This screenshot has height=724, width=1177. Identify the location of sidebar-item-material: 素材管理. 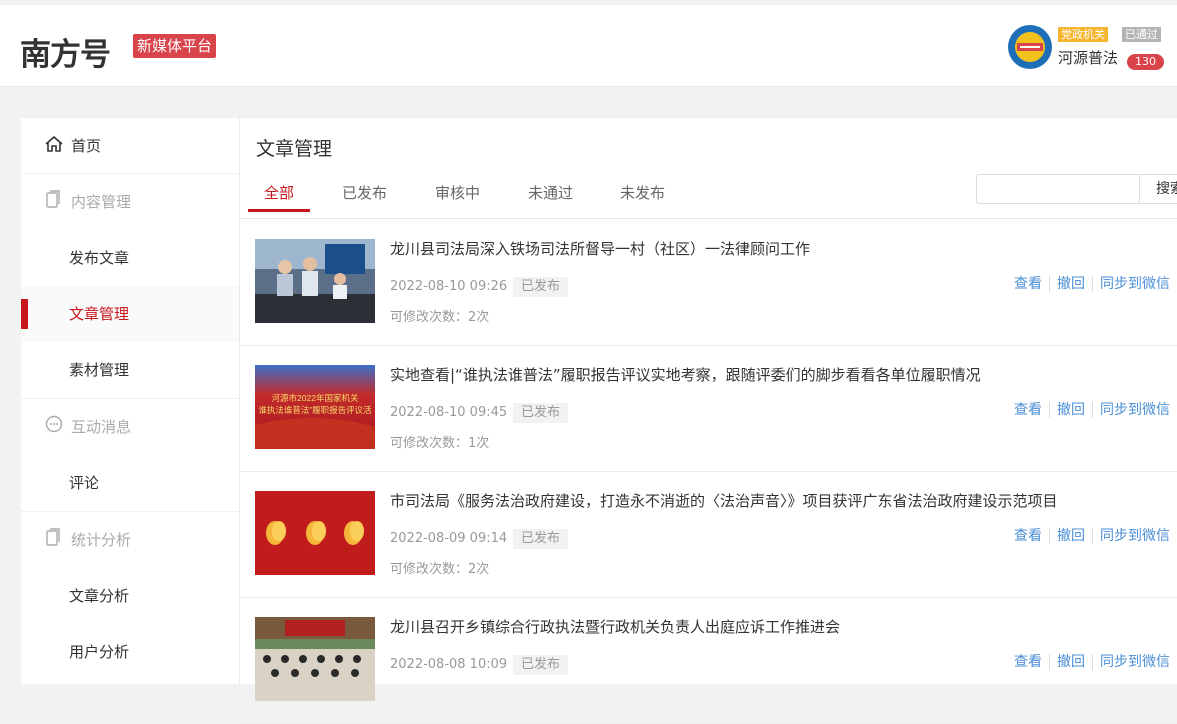
(130, 370).